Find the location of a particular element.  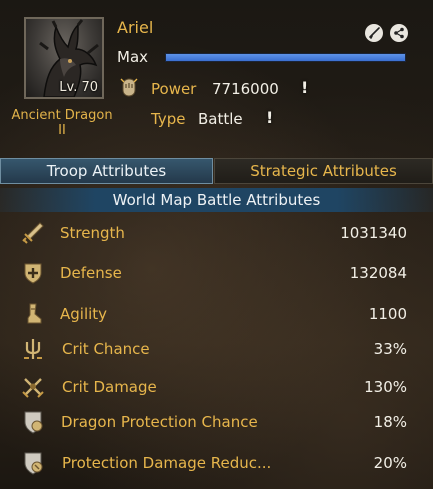

share-button is located at coordinates (399, 33).